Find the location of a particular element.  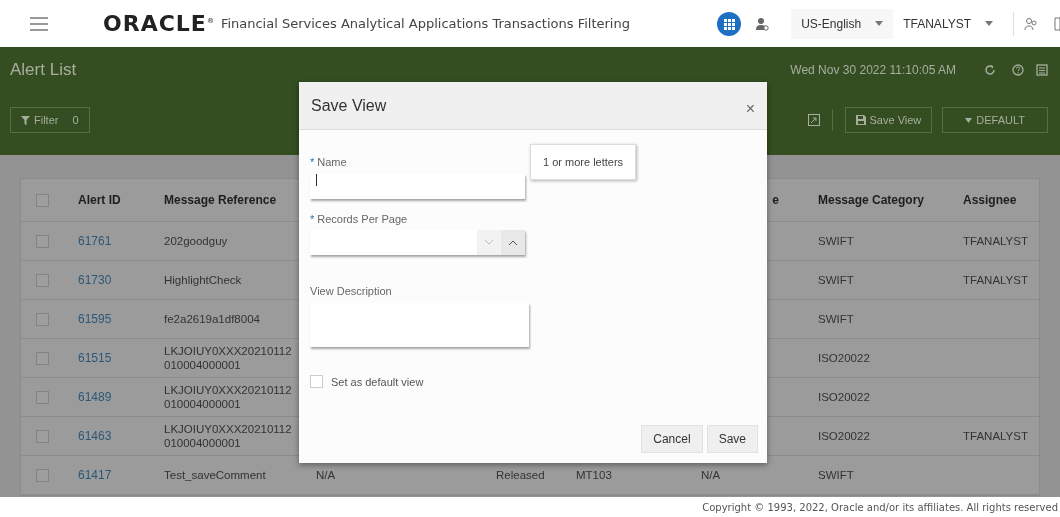

users-icon is located at coordinates (1031, 23).